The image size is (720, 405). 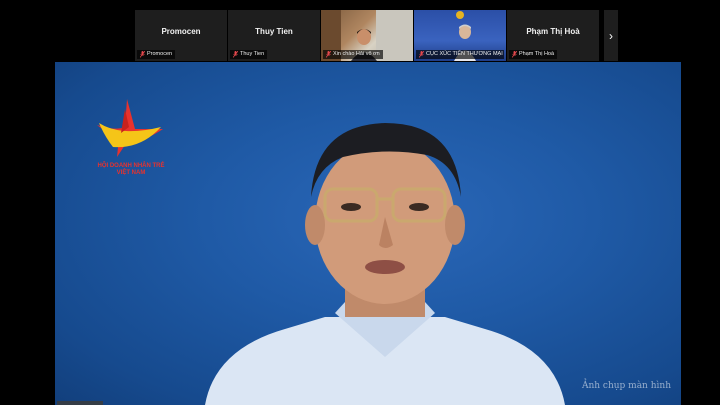 I want to click on participant-tile-video: Xin chào Hải vô ơn, so click(x=367, y=35).